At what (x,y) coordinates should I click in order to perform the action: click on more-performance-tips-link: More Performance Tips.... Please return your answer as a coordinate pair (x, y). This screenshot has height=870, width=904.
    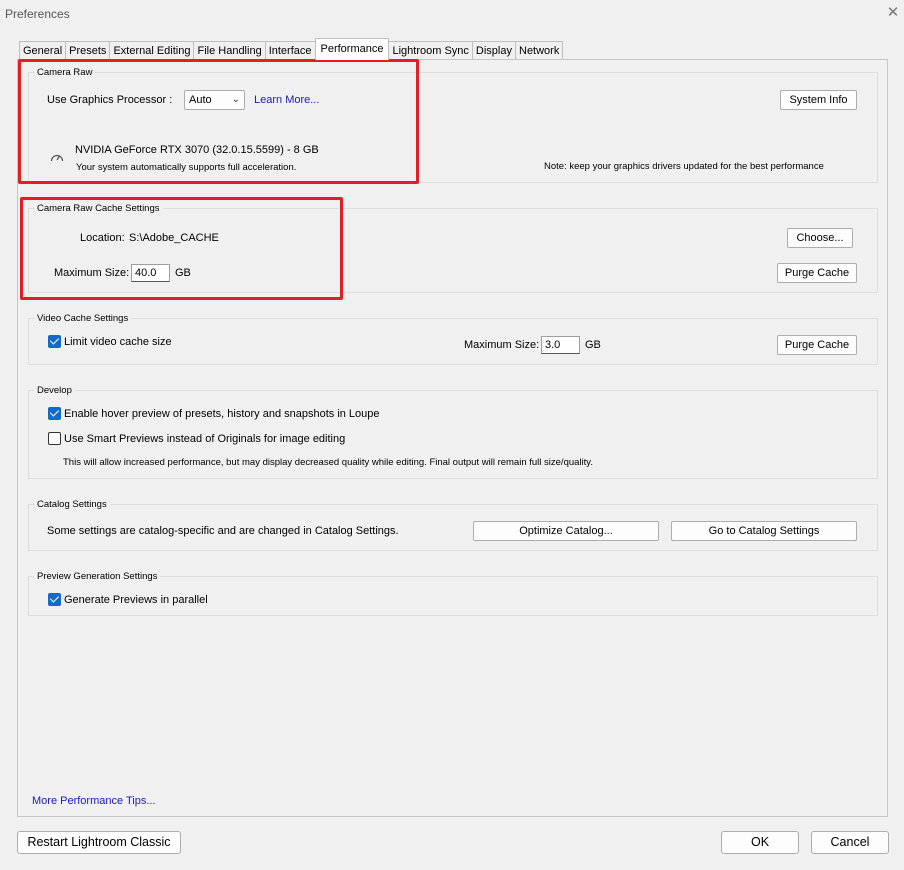
    Looking at the image, I should click on (94, 801).